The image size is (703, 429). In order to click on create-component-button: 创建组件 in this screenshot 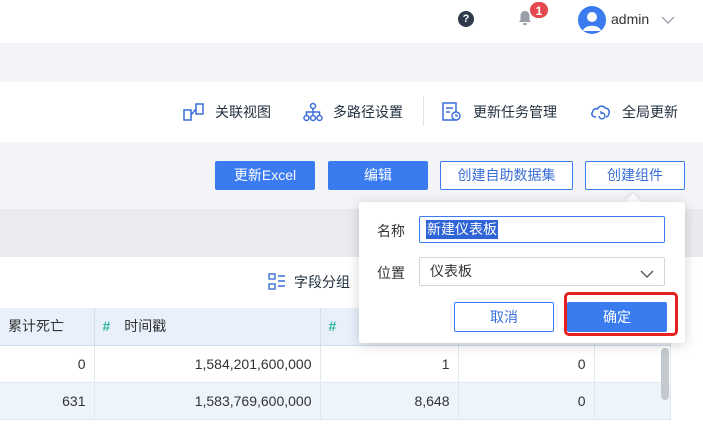, I will do `click(635, 175)`.